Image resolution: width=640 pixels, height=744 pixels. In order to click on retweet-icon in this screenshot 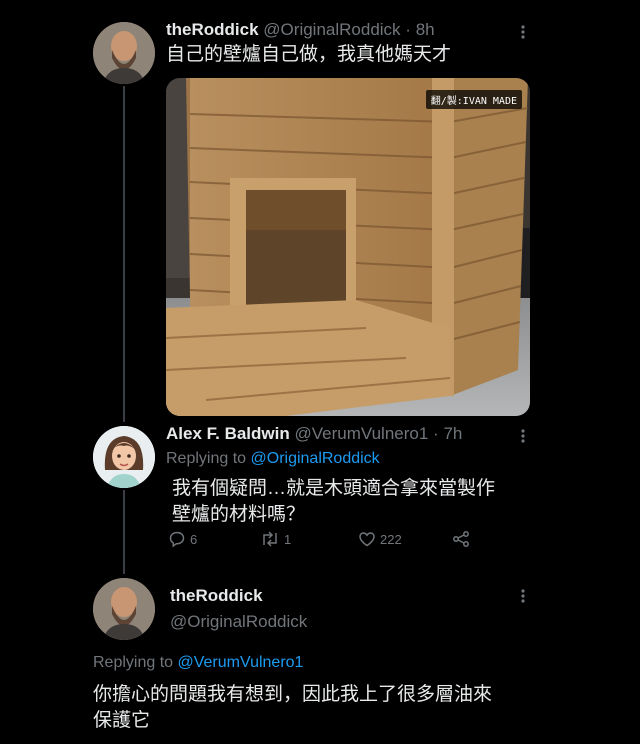, I will do `click(270, 539)`.